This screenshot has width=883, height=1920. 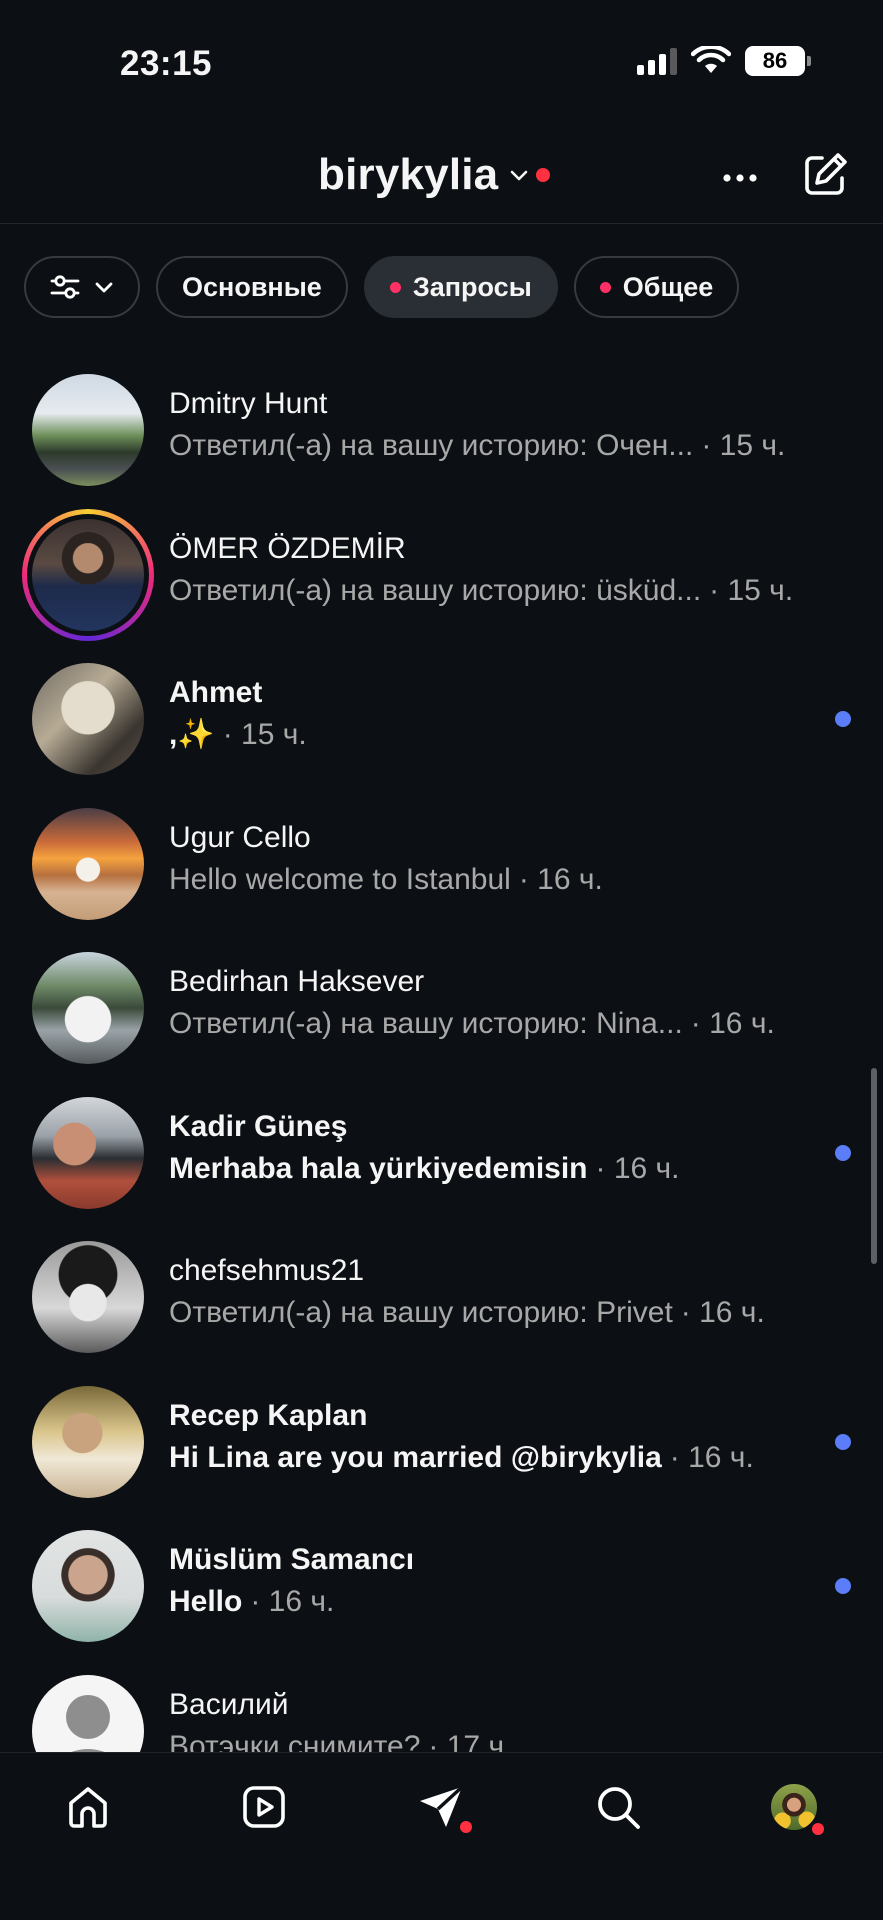 What do you see at coordinates (268, 1415) in the screenshot?
I see `thread-name: Recep Kaplan` at bounding box center [268, 1415].